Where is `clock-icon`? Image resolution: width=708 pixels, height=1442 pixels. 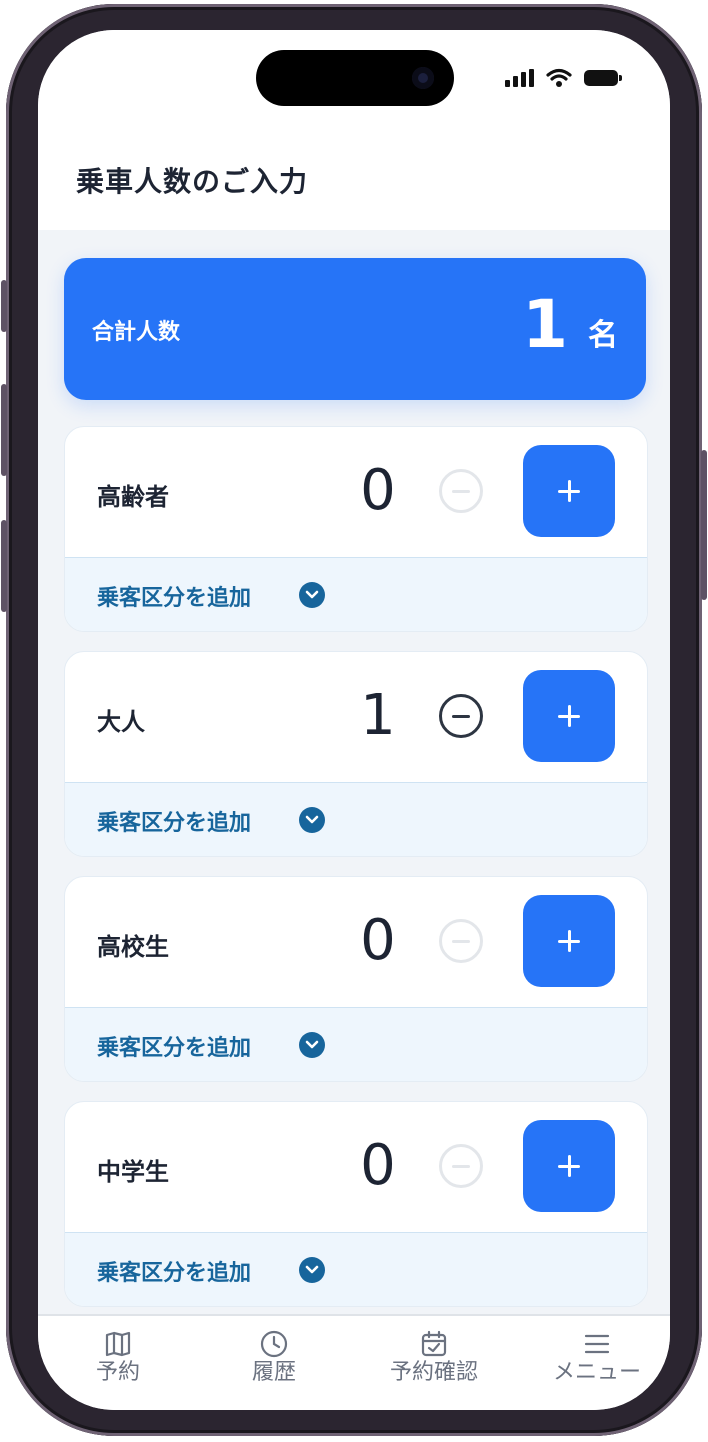 clock-icon is located at coordinates (274, 1344).